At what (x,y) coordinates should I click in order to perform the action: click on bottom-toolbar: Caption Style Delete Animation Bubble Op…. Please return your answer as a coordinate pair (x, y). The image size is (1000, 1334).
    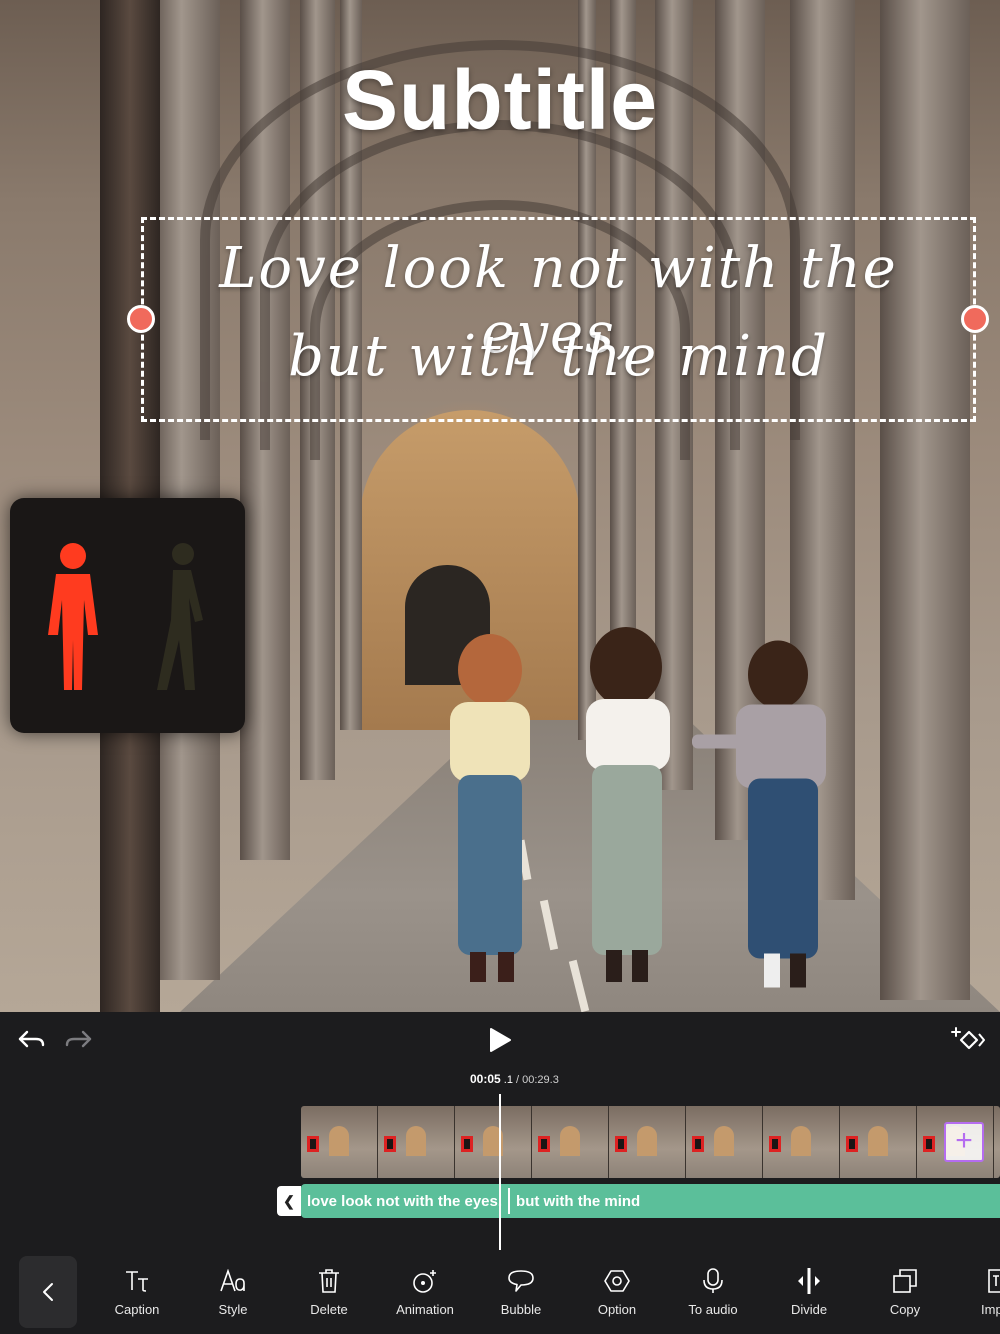
    Looking at the image, I should click on (500, 1292).